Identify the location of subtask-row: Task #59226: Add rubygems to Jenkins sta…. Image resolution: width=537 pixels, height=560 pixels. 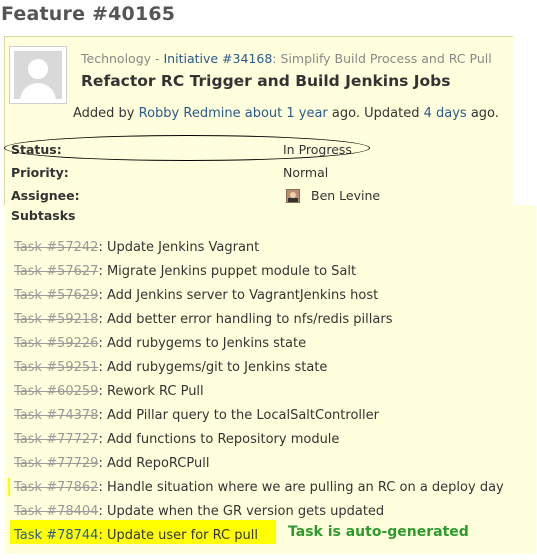
(160, 344).